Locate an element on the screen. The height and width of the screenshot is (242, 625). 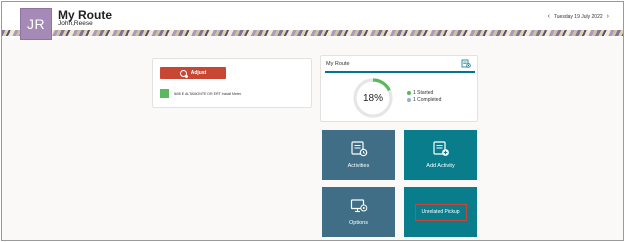
completed-dot is located at coordinates (409, 99).